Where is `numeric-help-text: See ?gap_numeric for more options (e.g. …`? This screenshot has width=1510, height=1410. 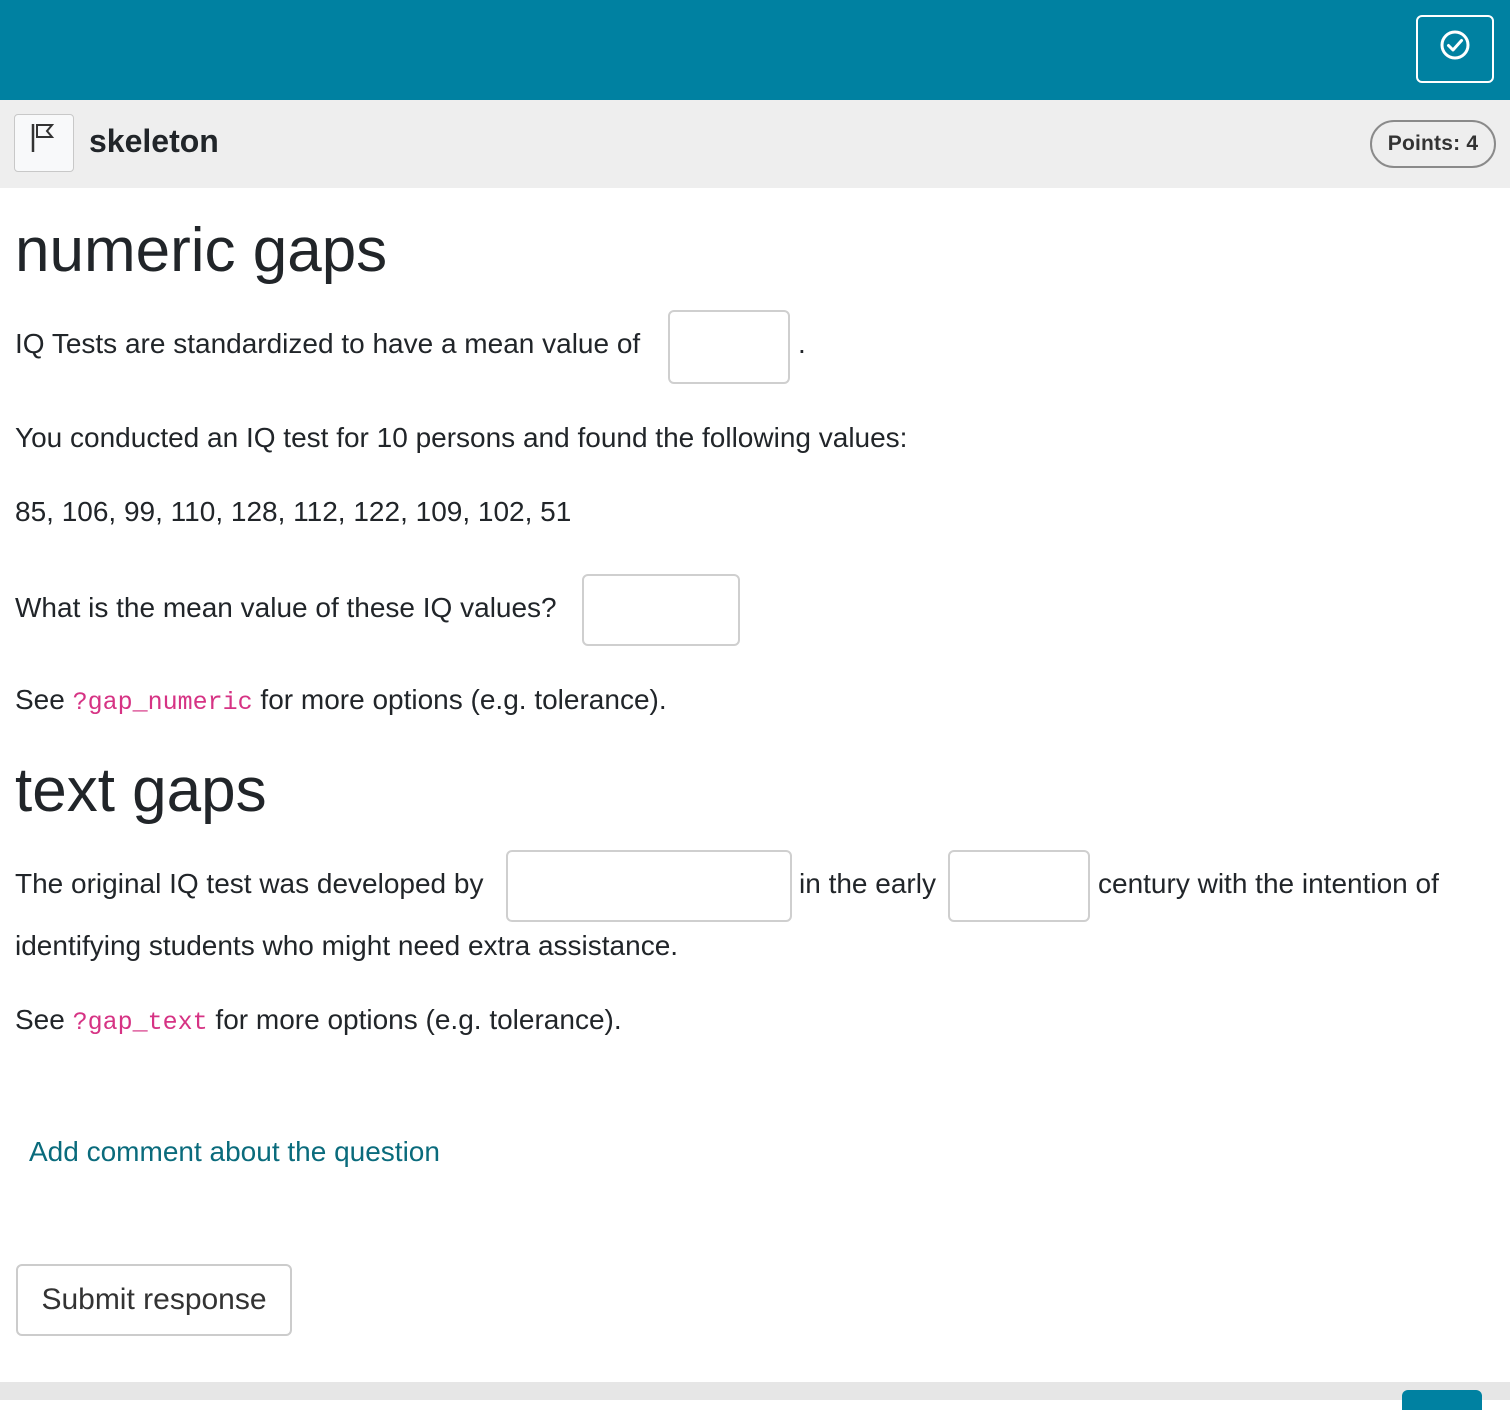 numeric-help-text: See ?gap_numeric for more options (e.g. … is located at coordinates (341, 701).